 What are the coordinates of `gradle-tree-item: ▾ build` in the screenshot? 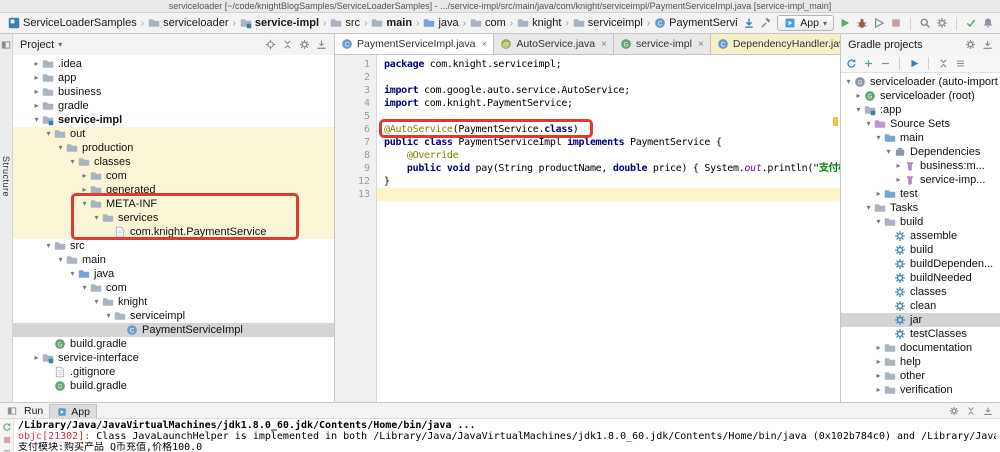 It's located at (920, 222).